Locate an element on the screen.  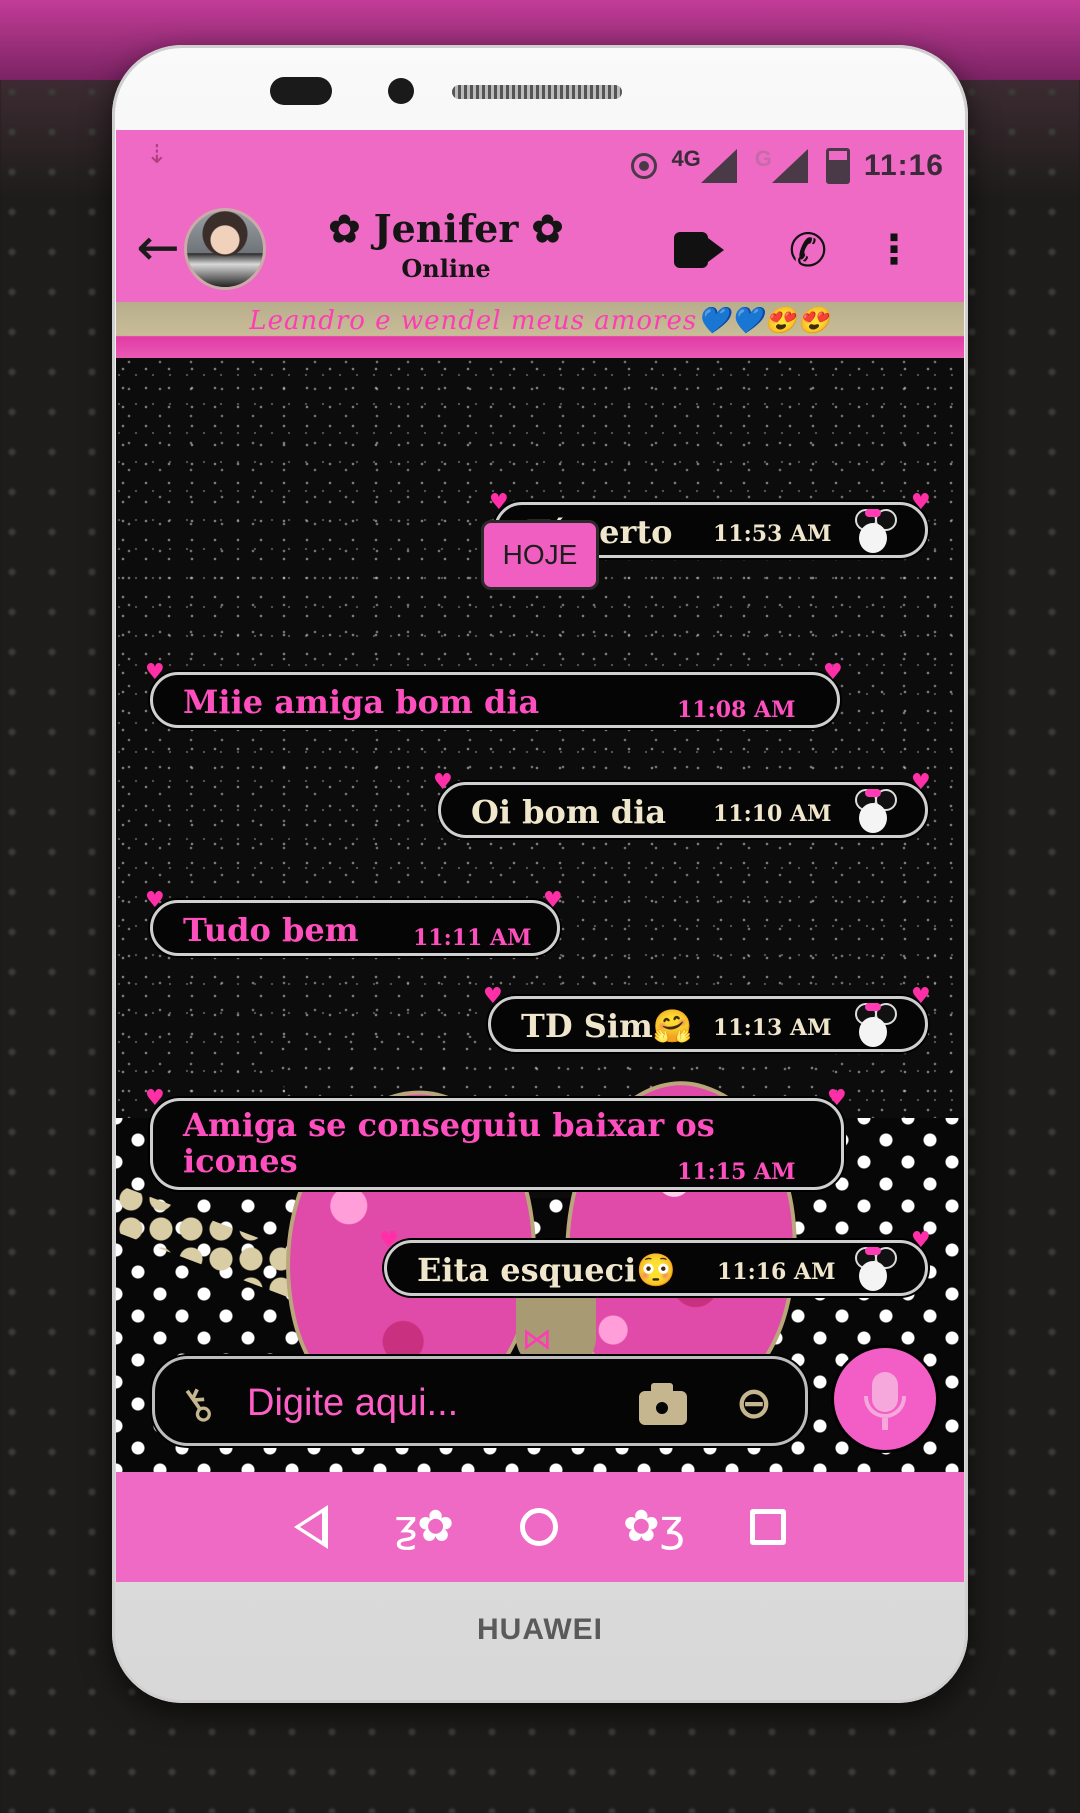
message-bubble-outgoing: ♥ ♥ Eita esqueci😳 11:16 AM is located at coordinates (655, 1262).